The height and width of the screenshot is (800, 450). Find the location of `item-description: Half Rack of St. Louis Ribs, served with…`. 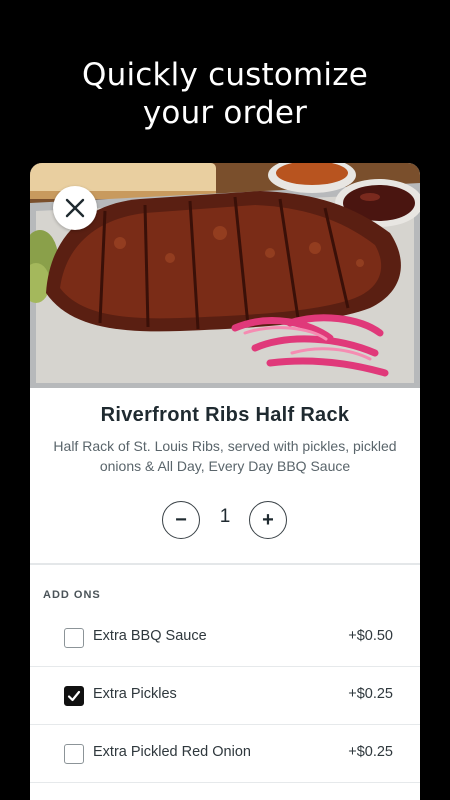

item-description: Half Rack of St. Louis Ribs, served with… is located at coordinates (225, 456).